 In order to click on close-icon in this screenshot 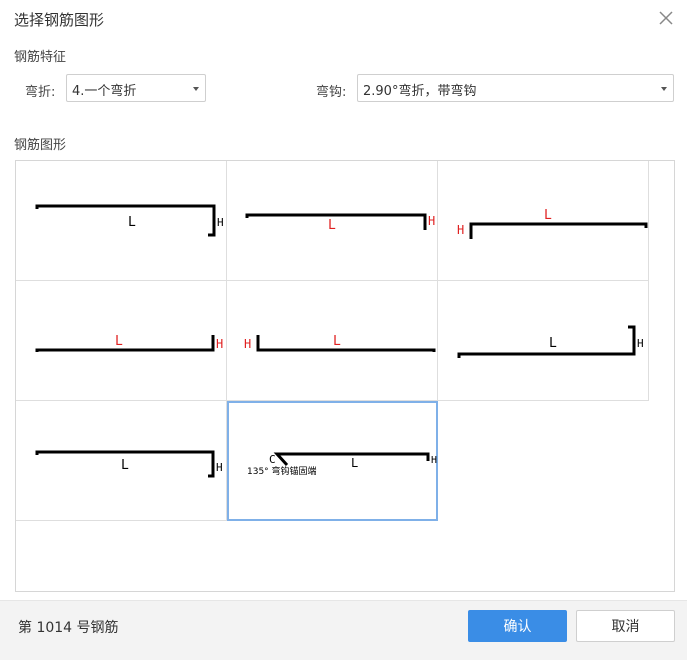, I will do `click(666, 18)`.